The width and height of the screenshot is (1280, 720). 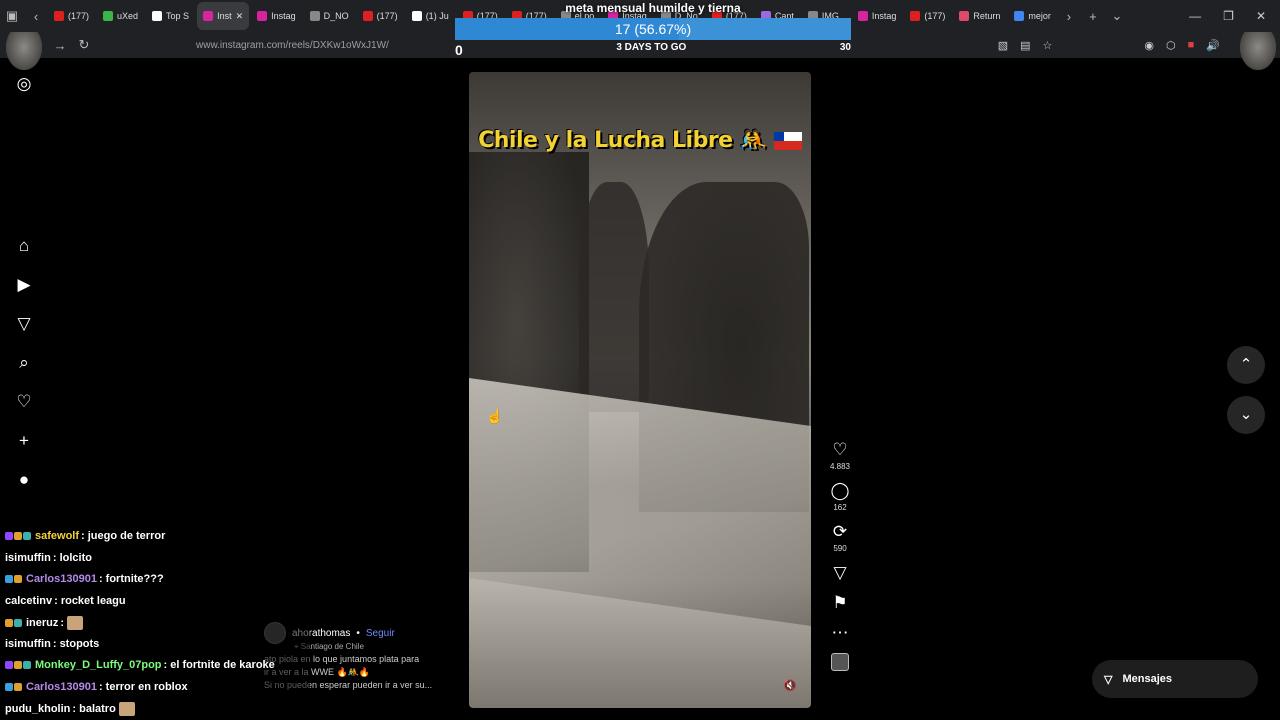 I want to click on direct-messages-icon: ▽, so click(x=24, y=324).